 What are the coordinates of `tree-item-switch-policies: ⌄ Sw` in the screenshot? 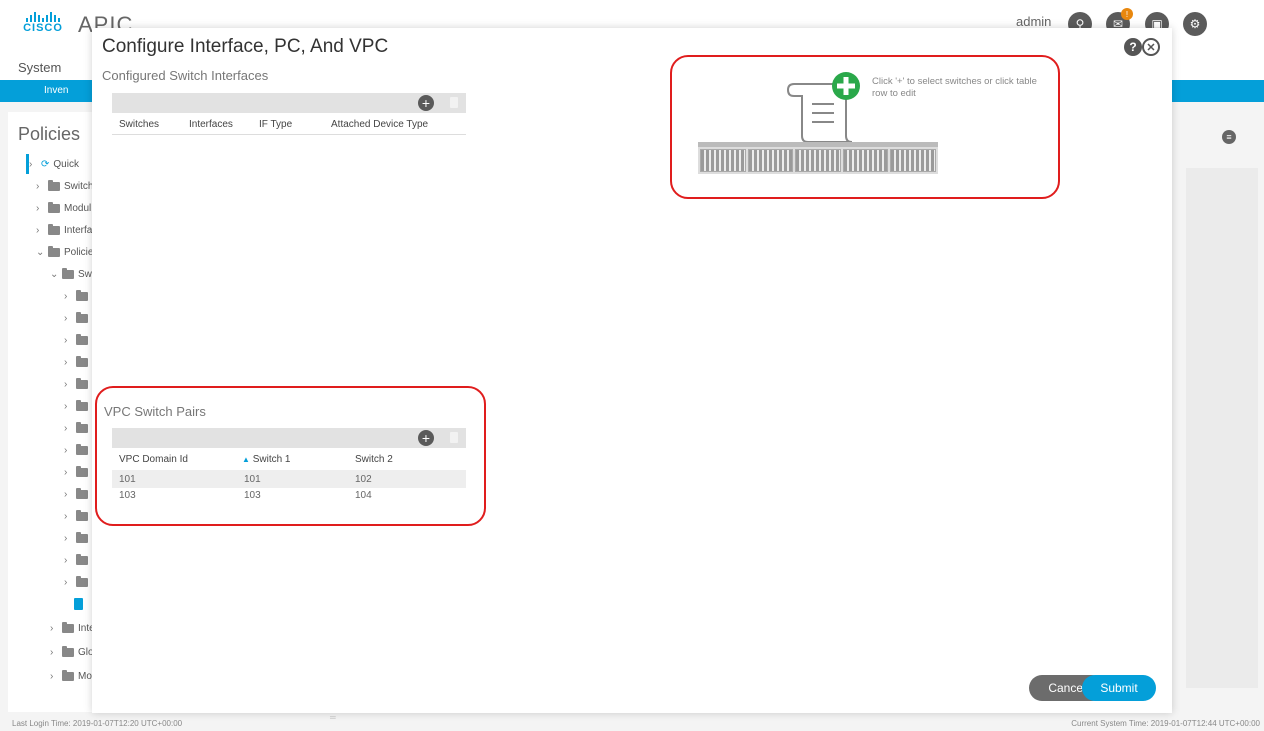 It's located at (71, 274).